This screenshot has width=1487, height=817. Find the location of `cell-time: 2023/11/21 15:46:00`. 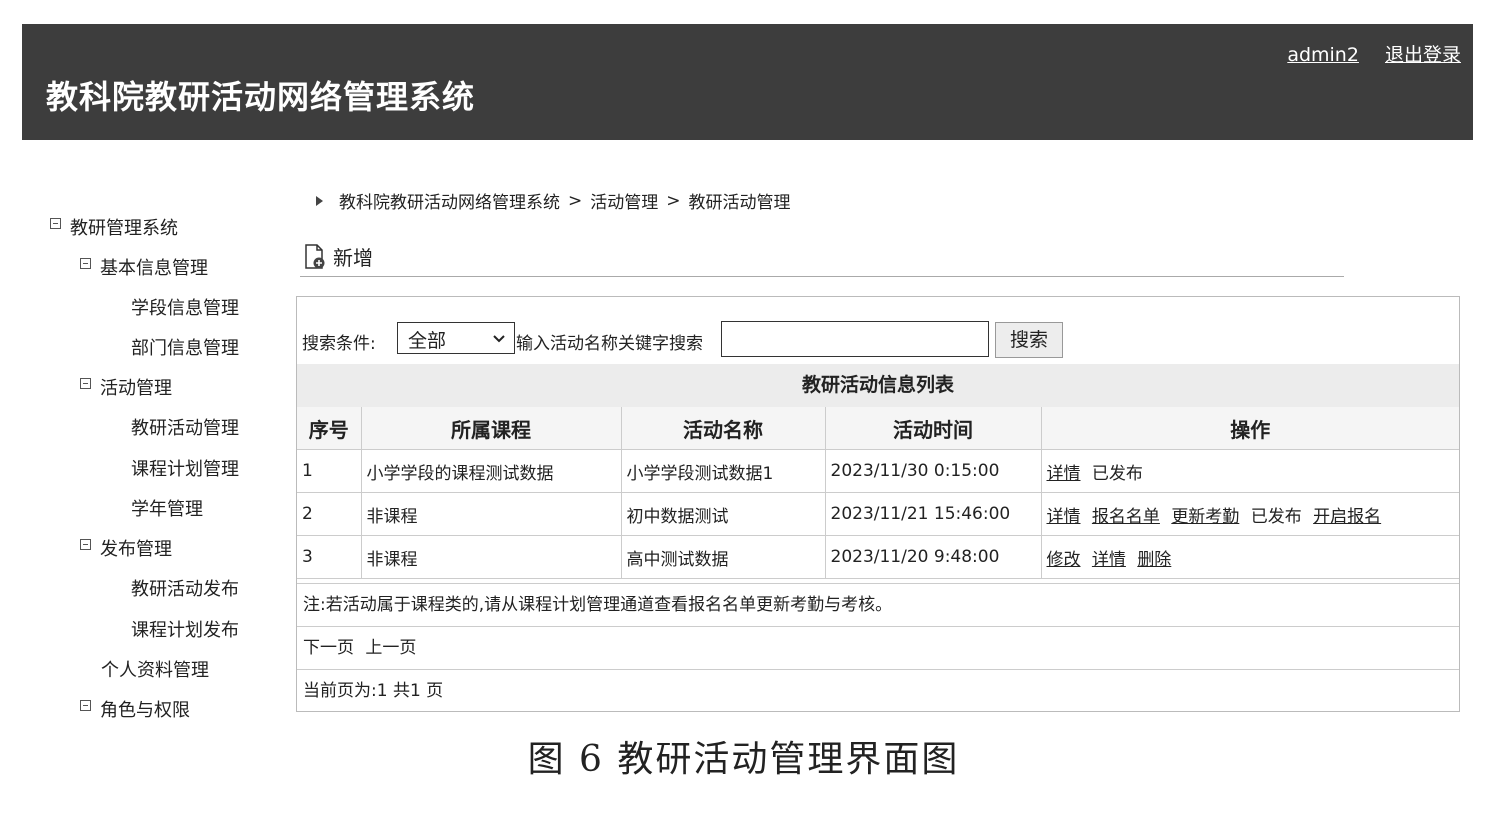

cell-time: 2023/11/21 15:46:00 is located at coordinates (933, 514).